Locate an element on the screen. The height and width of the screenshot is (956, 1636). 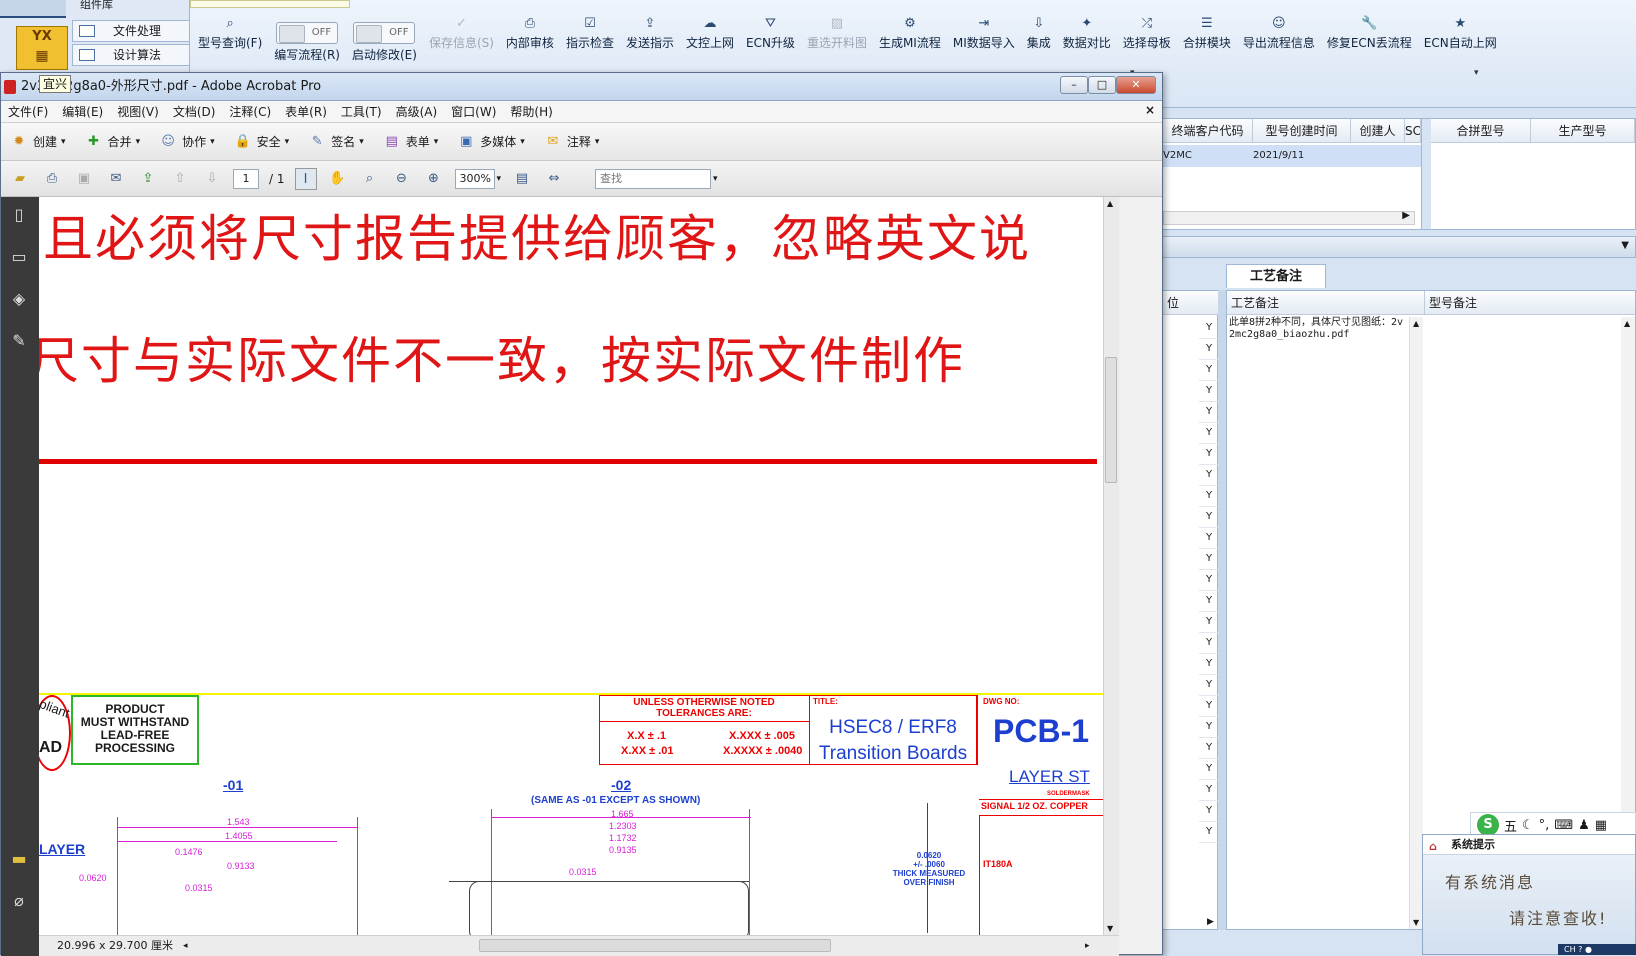
zoom-in-icon: ⊕ is located at coordinates (434, 179).